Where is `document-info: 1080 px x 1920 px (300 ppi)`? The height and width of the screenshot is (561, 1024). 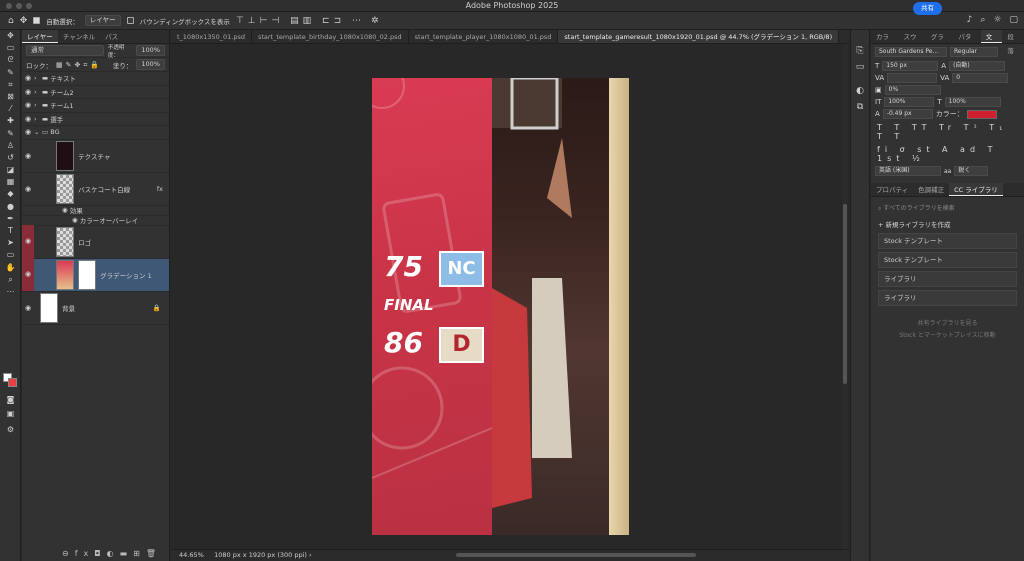
document-info: 1080 px x 1920 px (300 ppi) is located at coordinates (260, 555).